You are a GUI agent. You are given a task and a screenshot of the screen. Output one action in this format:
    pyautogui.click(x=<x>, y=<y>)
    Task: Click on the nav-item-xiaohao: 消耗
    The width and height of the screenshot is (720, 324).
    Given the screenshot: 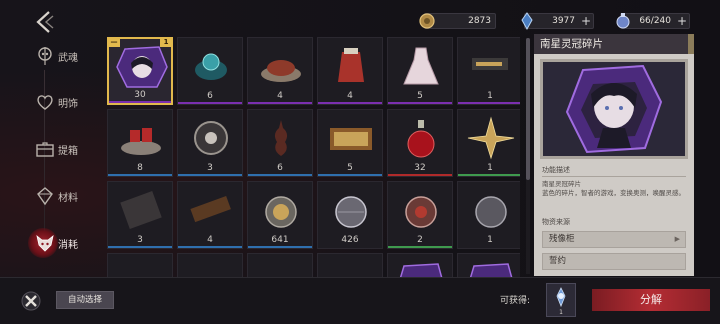 What is the action you would take?
    pyautogui.click(x=64, y=243)
    